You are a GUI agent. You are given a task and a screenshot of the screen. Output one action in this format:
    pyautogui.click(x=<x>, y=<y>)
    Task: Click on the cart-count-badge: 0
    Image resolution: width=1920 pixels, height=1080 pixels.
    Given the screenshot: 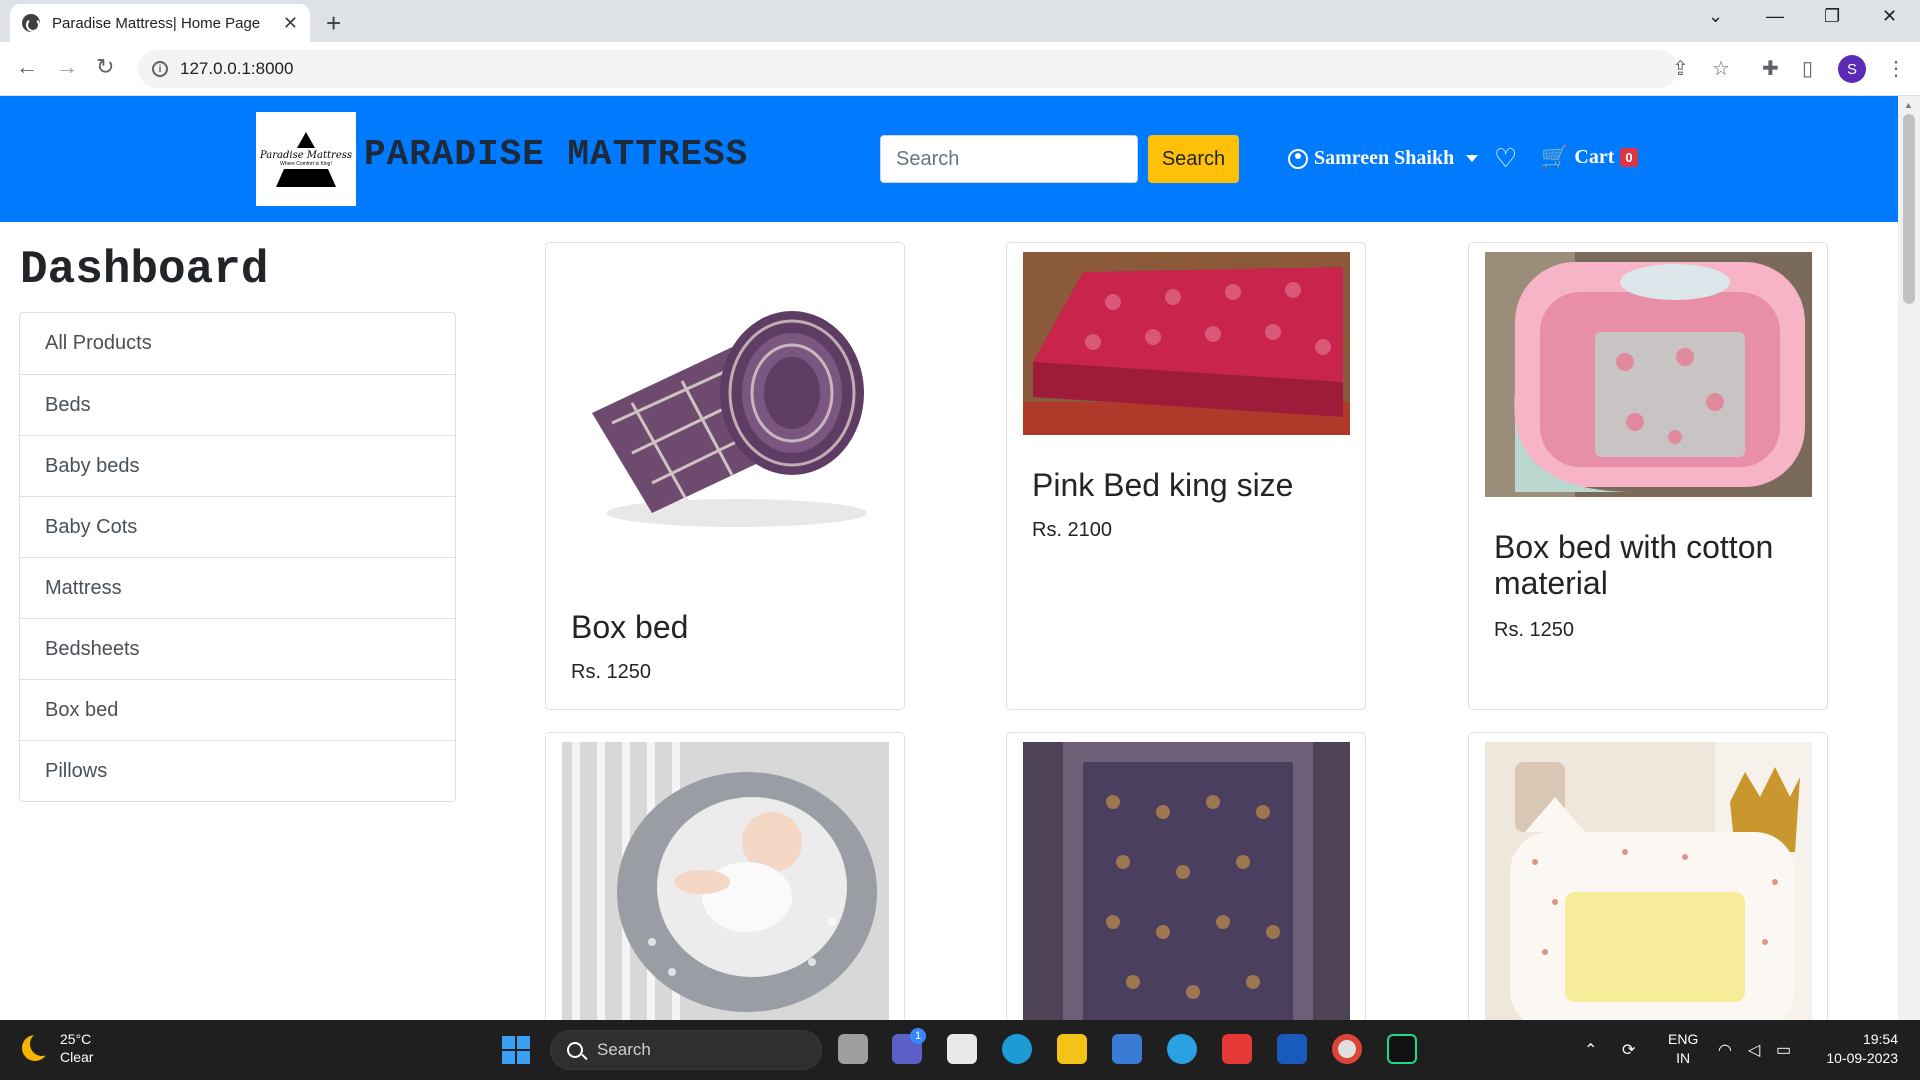 What is the action you would take?
    pyautogui.click(x=1629, y=157)
    